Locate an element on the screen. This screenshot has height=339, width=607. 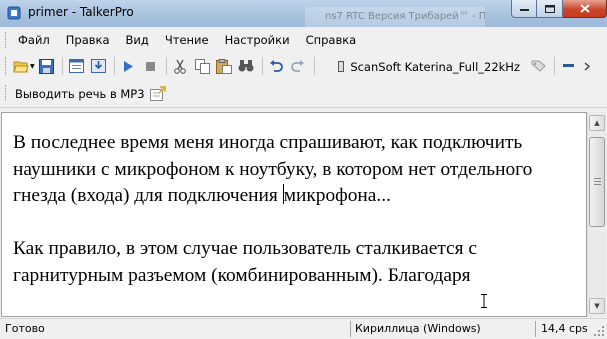
window-icon is located at coordinates (76, 66).